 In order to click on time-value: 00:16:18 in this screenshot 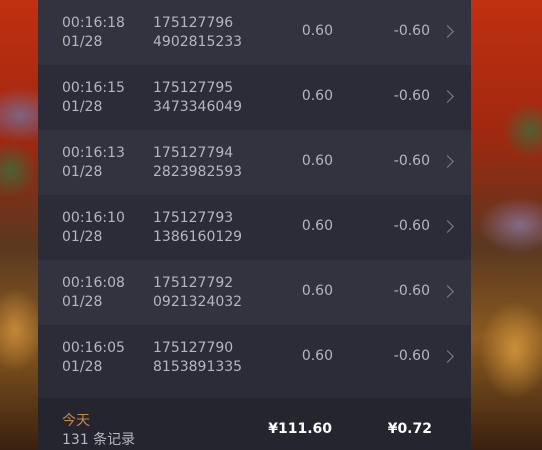, I will do `click(93, 23)`.